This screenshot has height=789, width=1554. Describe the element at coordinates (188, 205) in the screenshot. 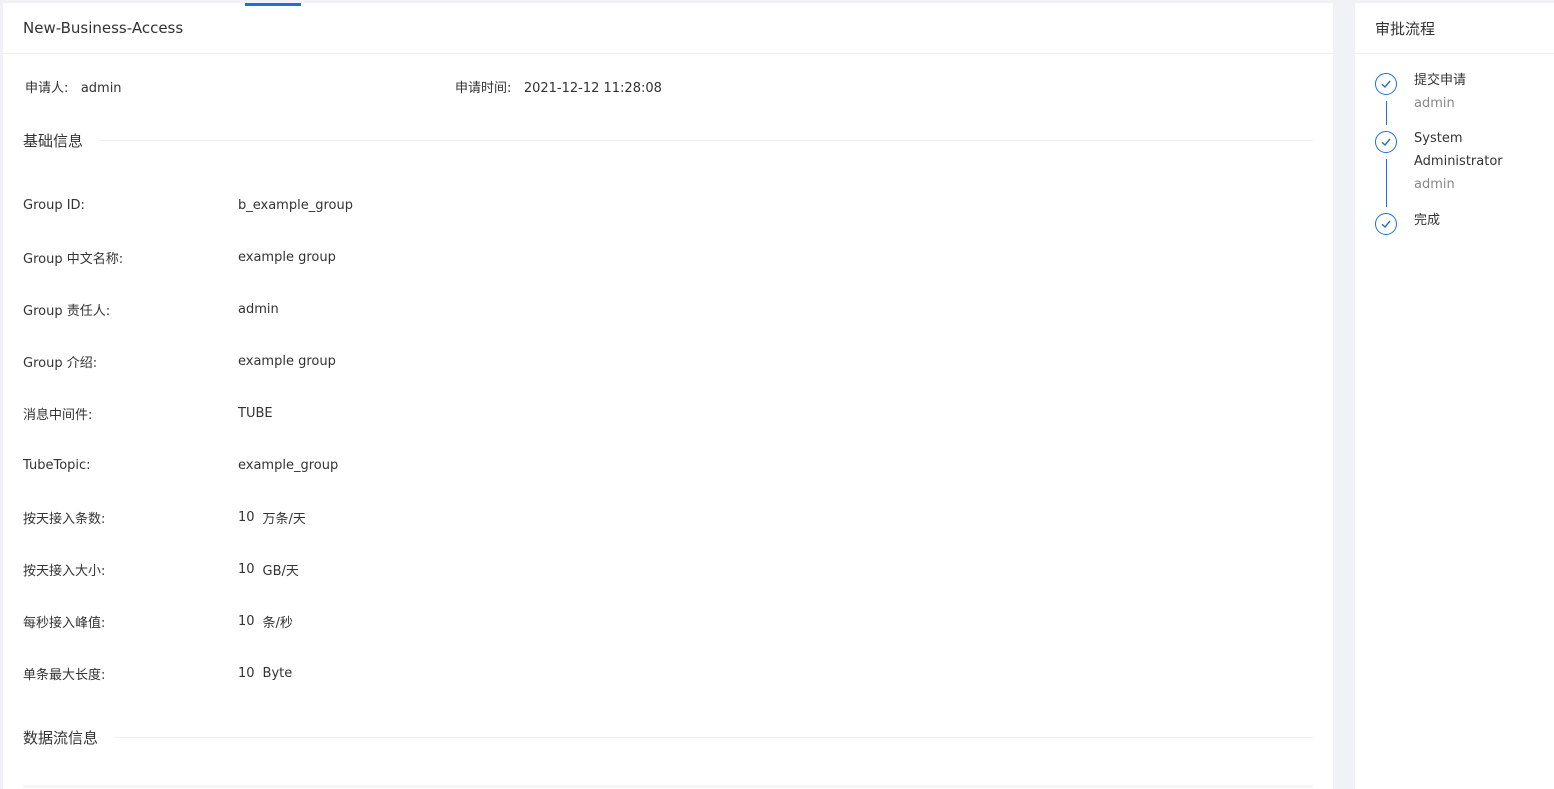

I see `field-row-group-id: Group ID: b_example_group` at that location.